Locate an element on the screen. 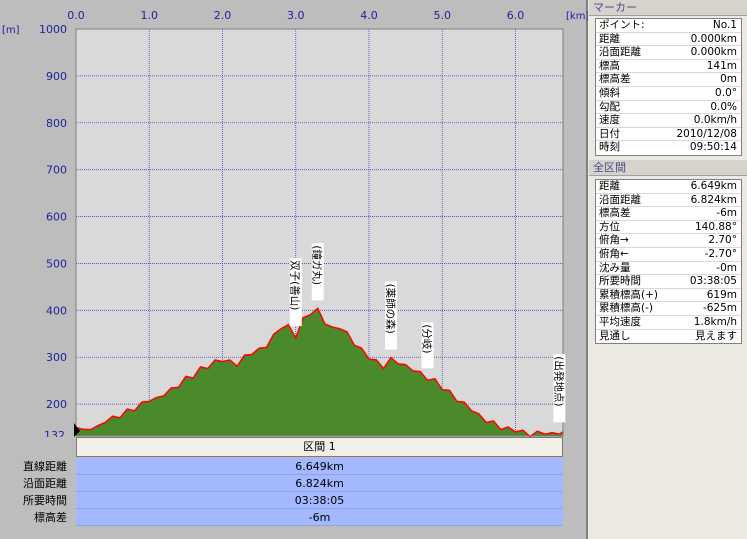  info-label: 所要時間 is located at coordinates (620, 281).